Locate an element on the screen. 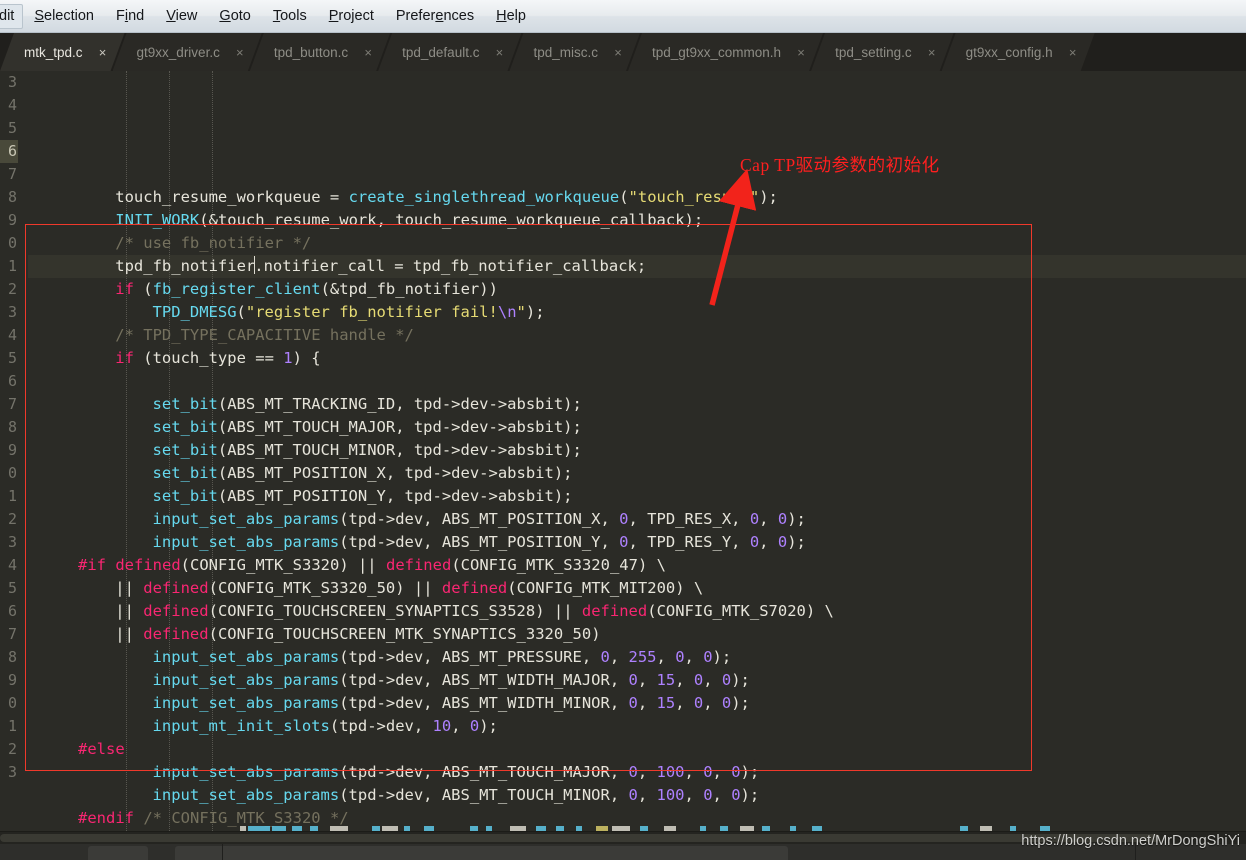  token-id: CONFIG_MTK_S7020 is located at coordinates (731, 611).